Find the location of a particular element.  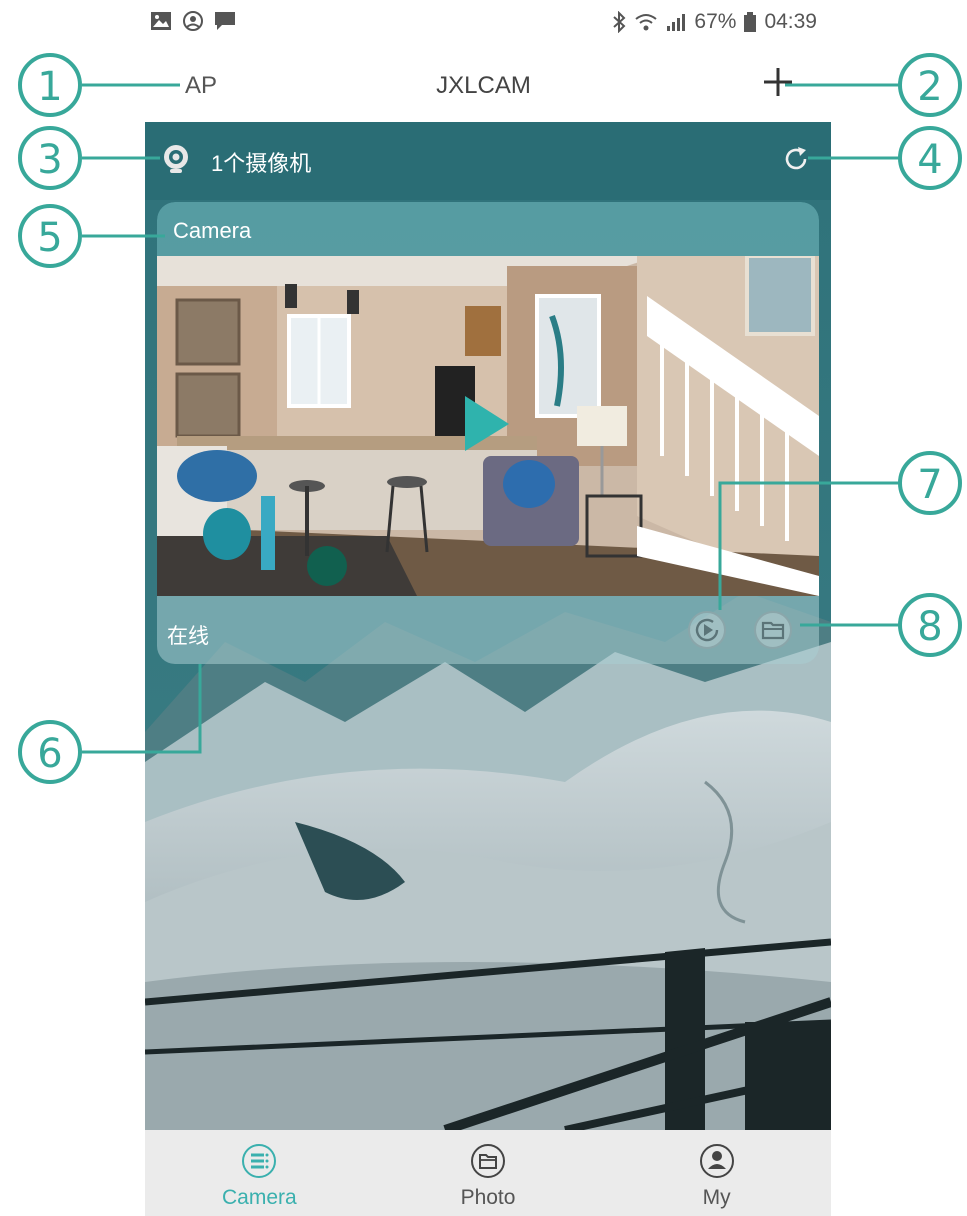

battery-icon is located at coordinates (750, 22).